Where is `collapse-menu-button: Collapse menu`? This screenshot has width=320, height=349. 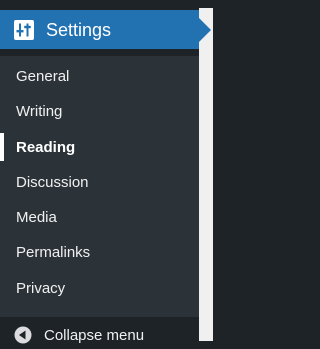
collapse-menu-button: Collapse menu is located at coordinates (99, 335).